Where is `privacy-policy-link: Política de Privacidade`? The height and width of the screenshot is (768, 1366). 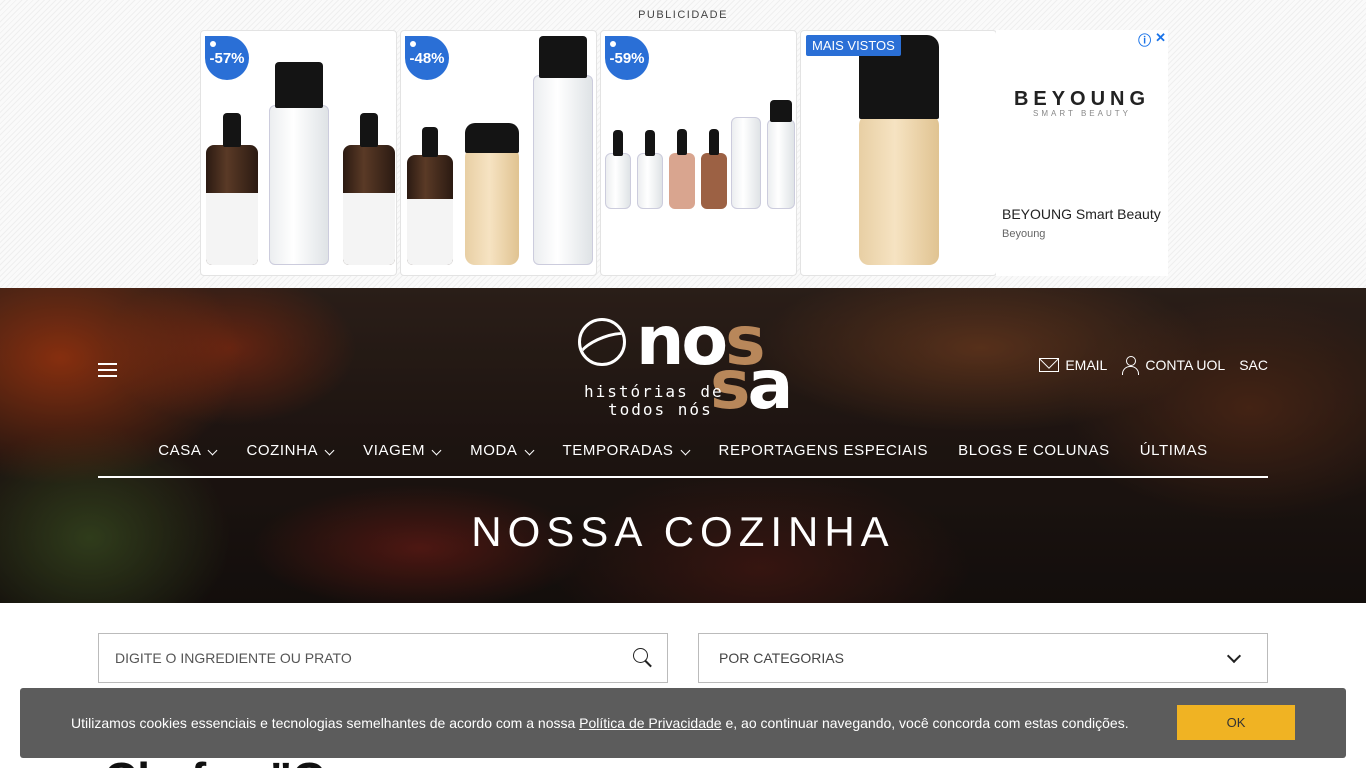
privacy-policy-link: Política de Privacidade is located at coordinates (650, 723).